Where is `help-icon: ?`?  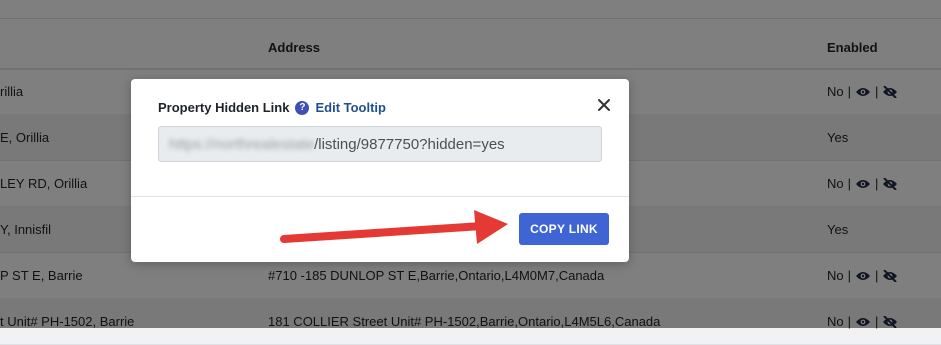 help-icon: ? is located at coordinates (302, 107).